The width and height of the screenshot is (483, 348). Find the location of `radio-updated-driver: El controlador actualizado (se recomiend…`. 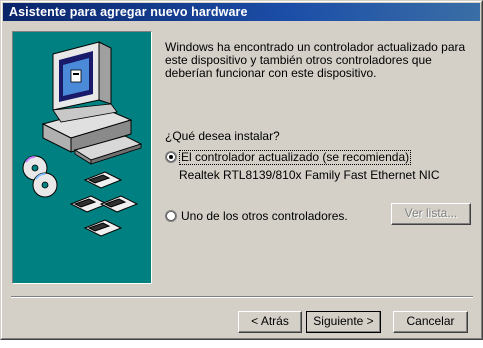

radio-updated-driver: El controlador actualizado (se recomiend… is located at coordinates (290, 157).